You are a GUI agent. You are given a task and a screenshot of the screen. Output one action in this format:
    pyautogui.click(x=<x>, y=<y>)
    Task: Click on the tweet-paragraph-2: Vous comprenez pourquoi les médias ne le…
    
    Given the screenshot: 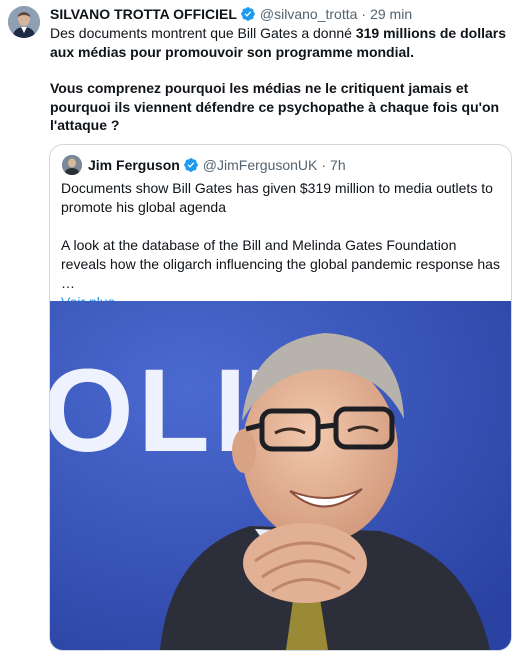 What is the action you would take?
    pyautogui.click(x=280, y=107)
    